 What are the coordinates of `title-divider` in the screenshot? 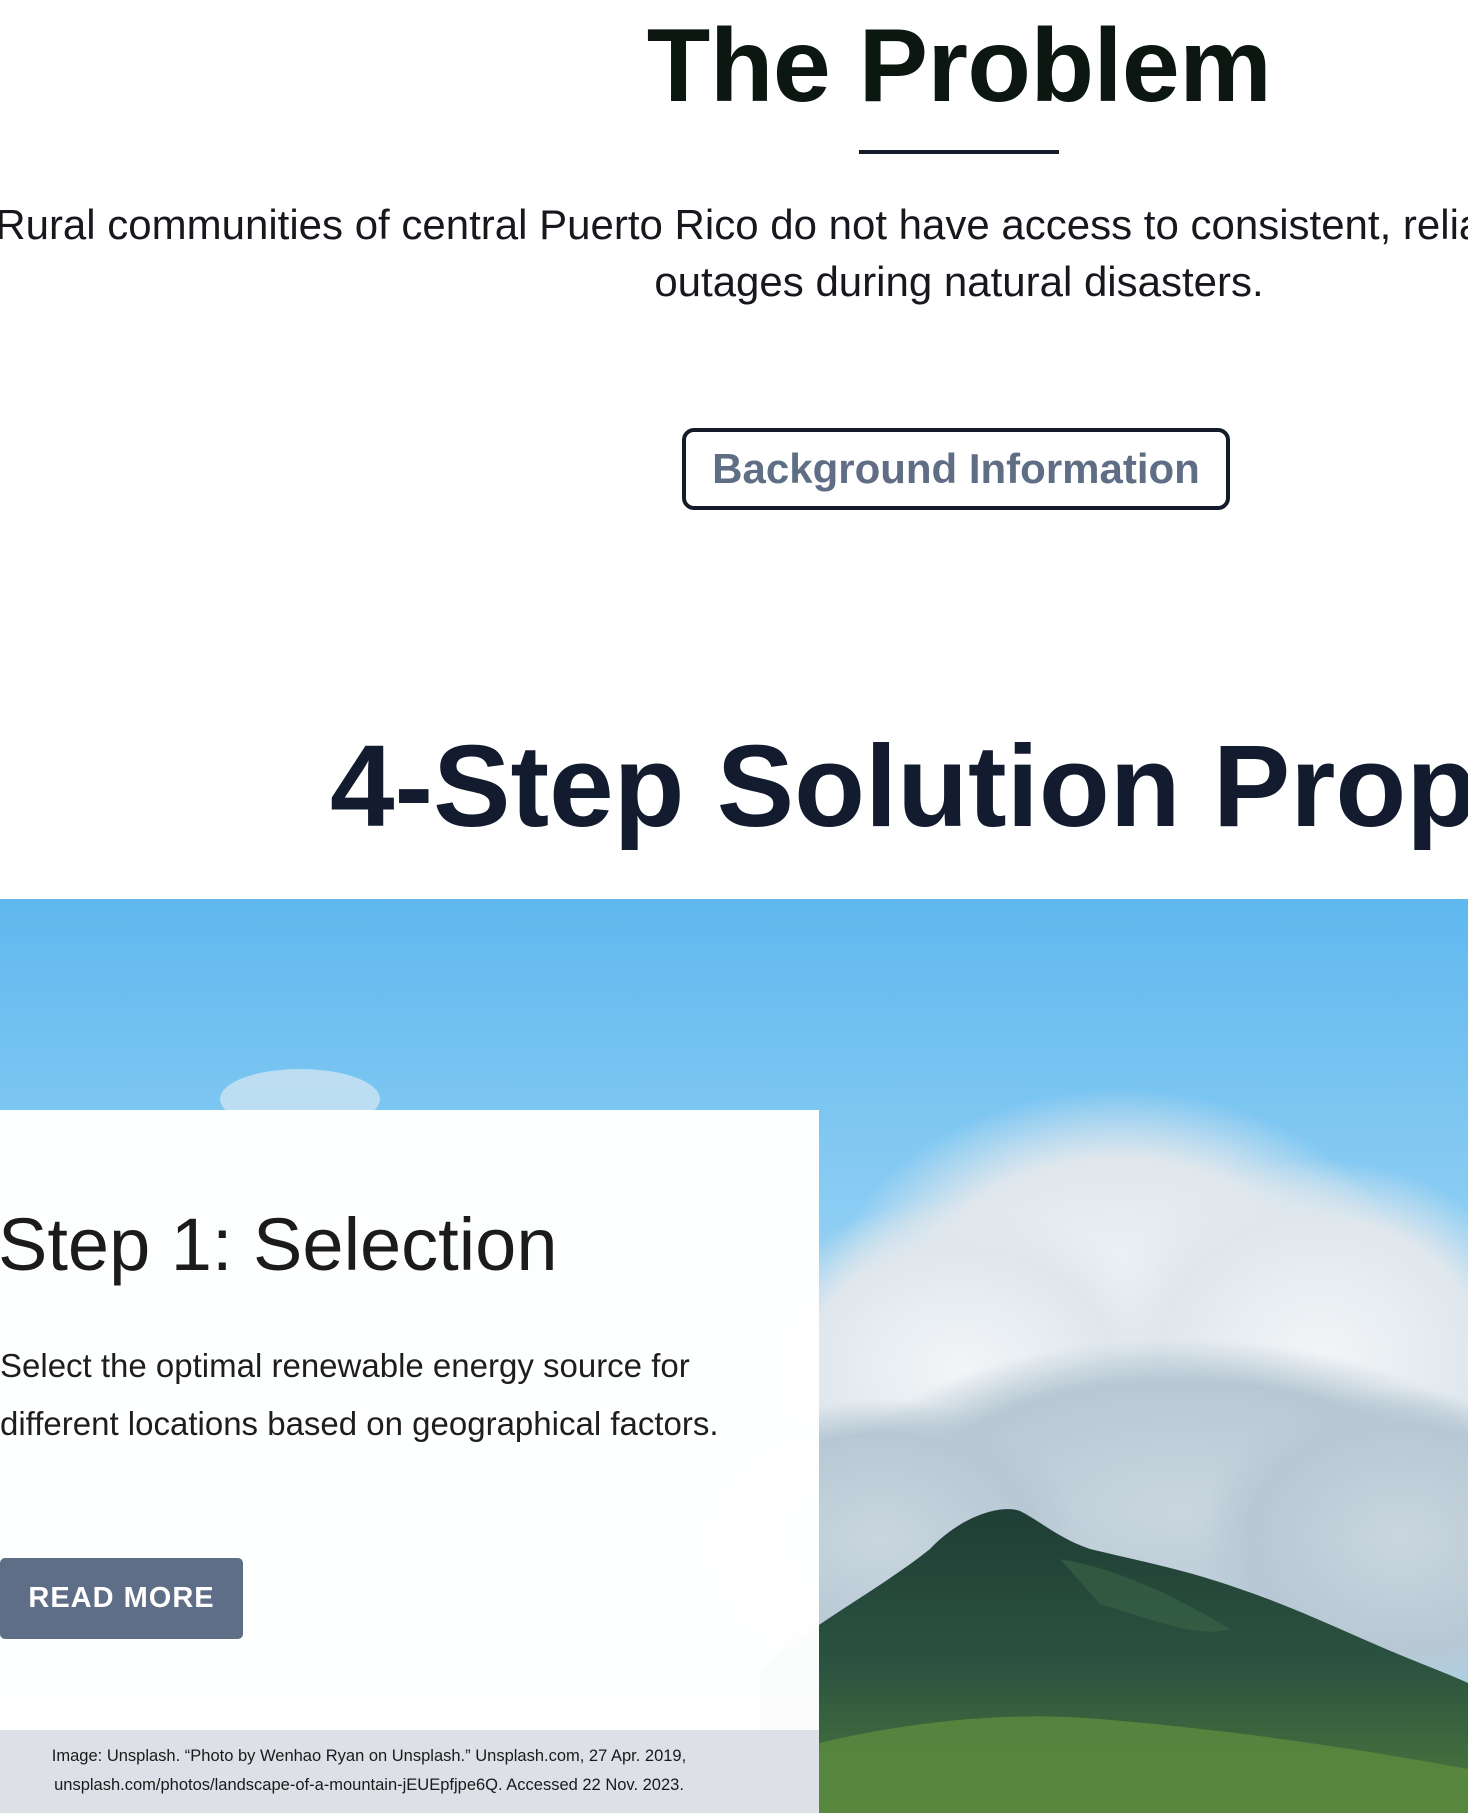 It's located at (959, 152).